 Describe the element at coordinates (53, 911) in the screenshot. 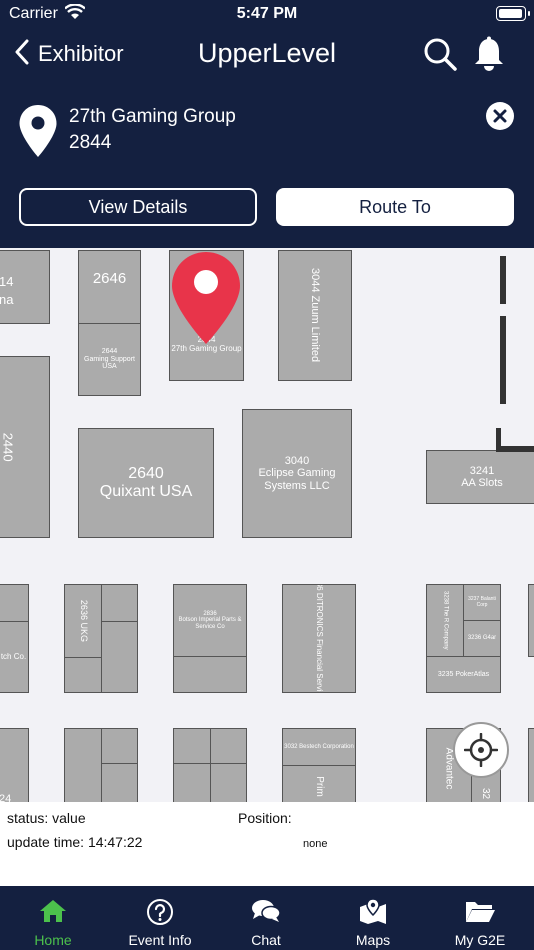

I see `home-icon` at that location.